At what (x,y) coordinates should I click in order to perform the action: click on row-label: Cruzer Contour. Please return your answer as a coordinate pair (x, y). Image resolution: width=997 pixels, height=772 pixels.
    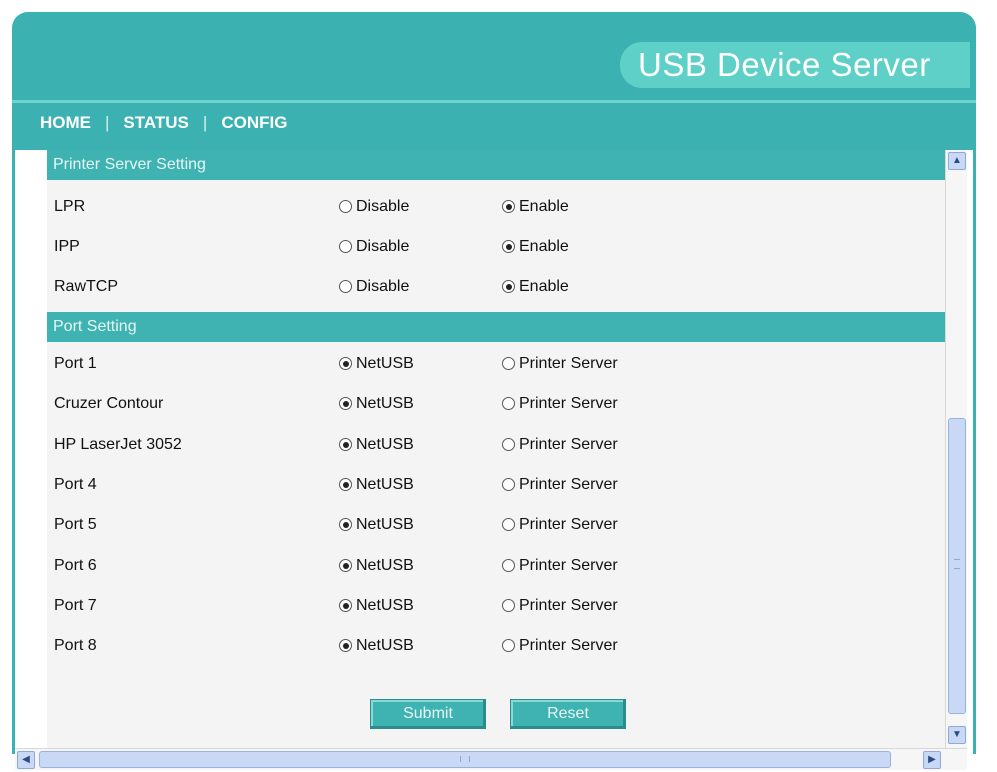
    Looking at the image, I should click on (109, 403).